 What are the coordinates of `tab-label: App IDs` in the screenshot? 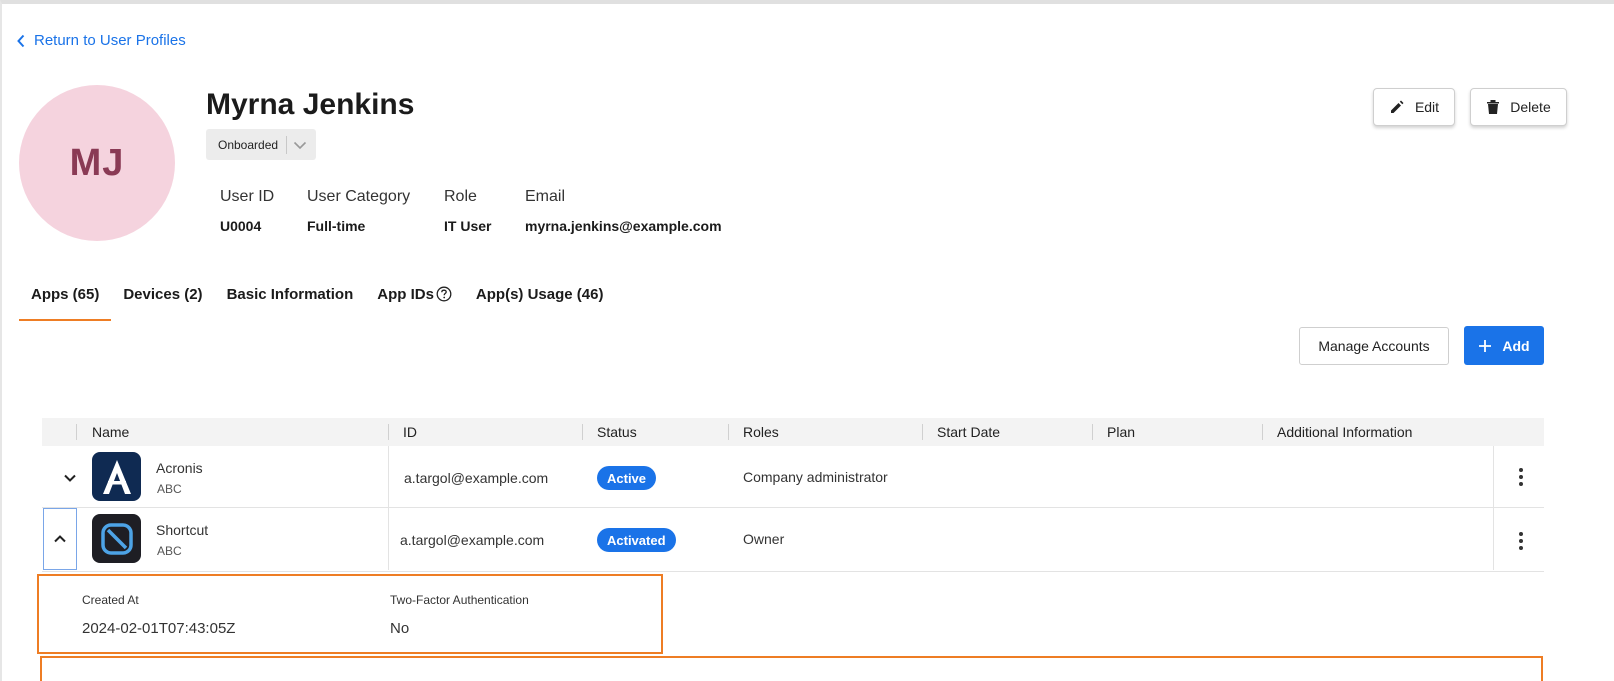 It's located at (405, 294).